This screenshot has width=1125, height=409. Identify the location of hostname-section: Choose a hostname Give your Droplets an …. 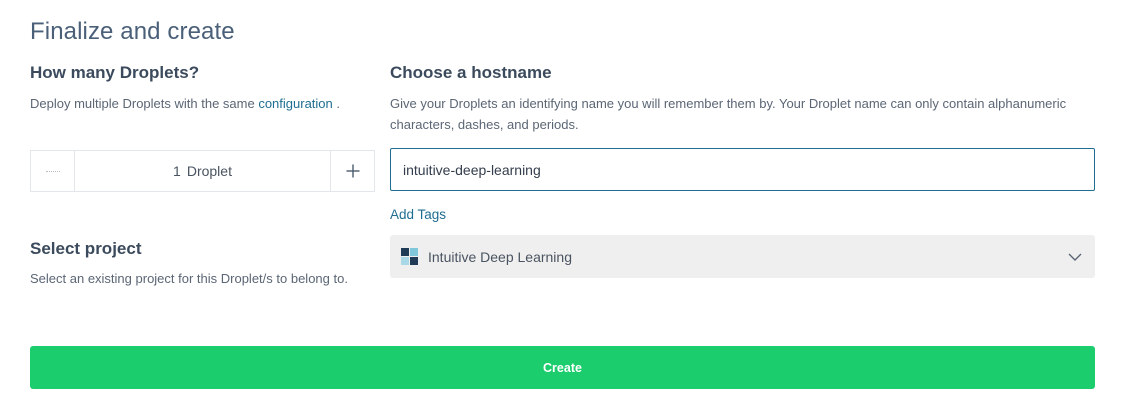
(742, 98).